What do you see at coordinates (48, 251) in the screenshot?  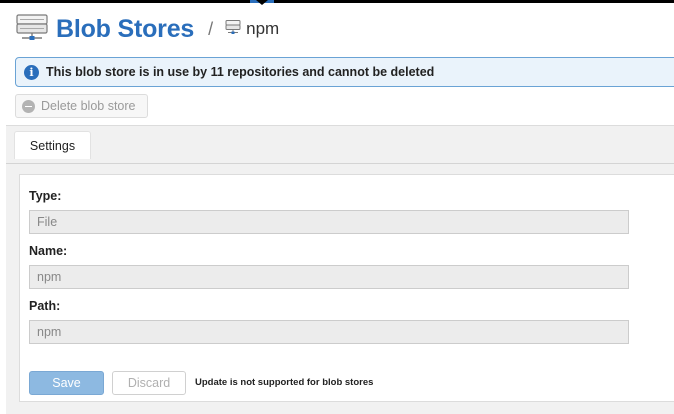 I see `name-label: Name:` at bounding box center [48, 251].